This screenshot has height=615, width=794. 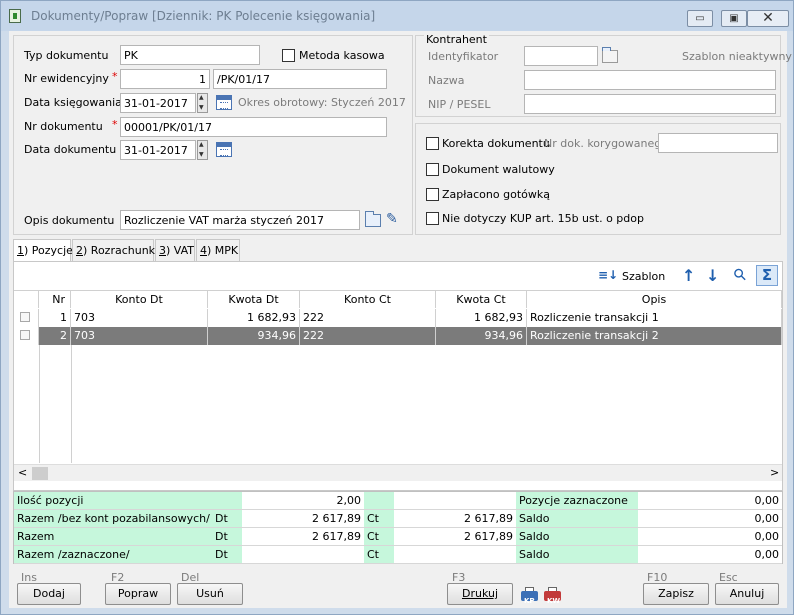 I want to click on nazwa-field, so click(x=650, y=80).